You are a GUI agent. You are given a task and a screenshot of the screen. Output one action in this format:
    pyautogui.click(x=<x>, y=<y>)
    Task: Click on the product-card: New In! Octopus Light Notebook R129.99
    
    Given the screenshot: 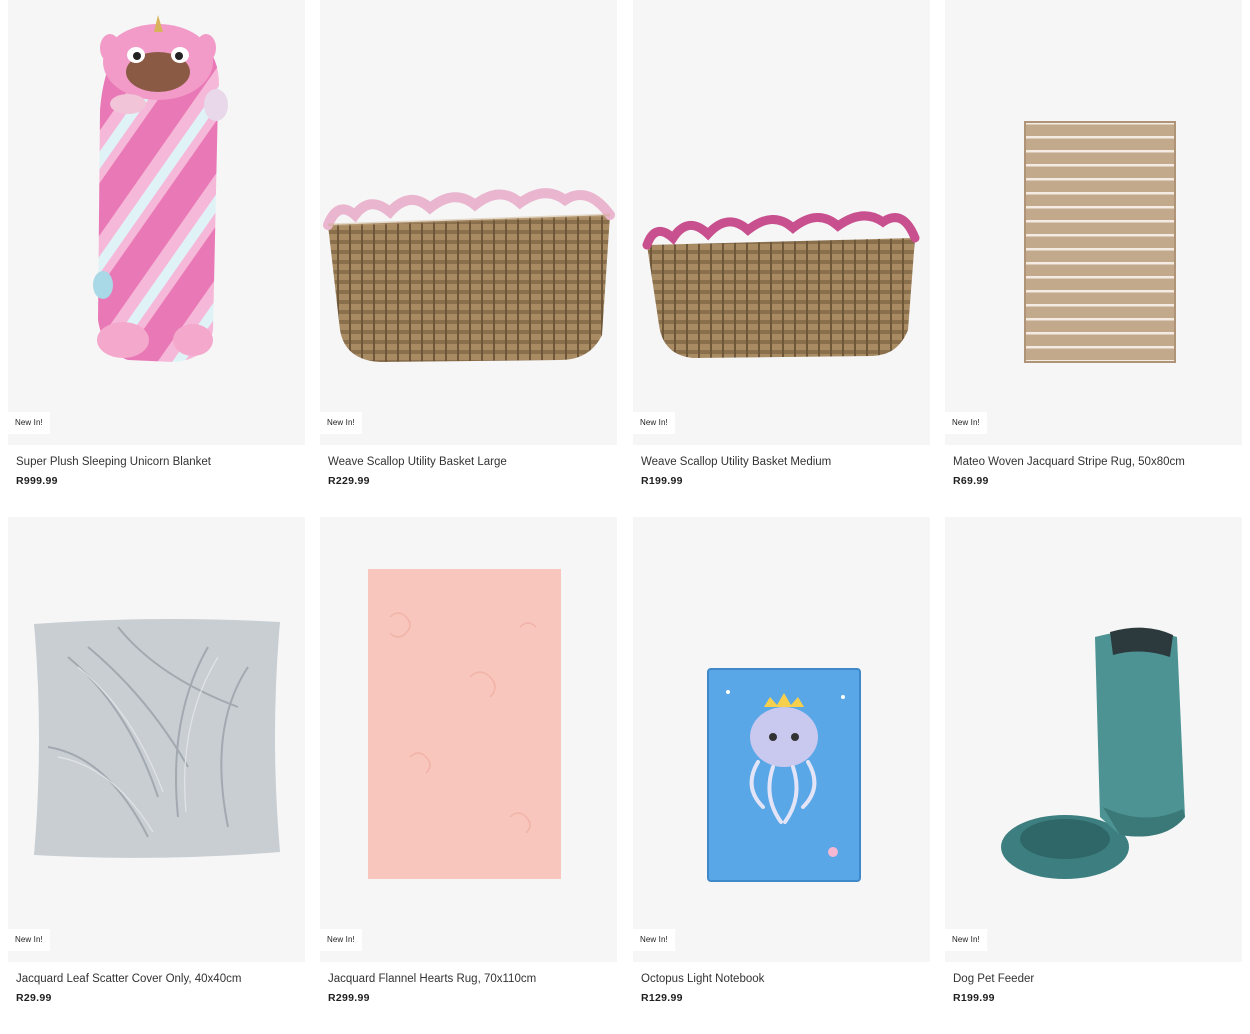 What is the action you would take?
    pyautogui.click(x=781, y=767)
    